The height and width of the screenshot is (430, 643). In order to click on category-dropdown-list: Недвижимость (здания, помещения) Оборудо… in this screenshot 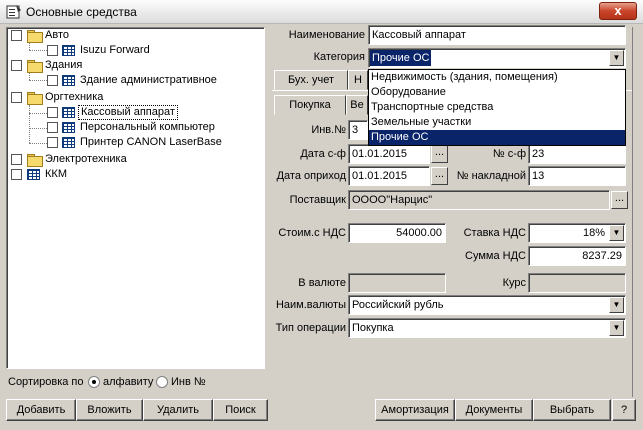, I will do `click(497, 107)`.